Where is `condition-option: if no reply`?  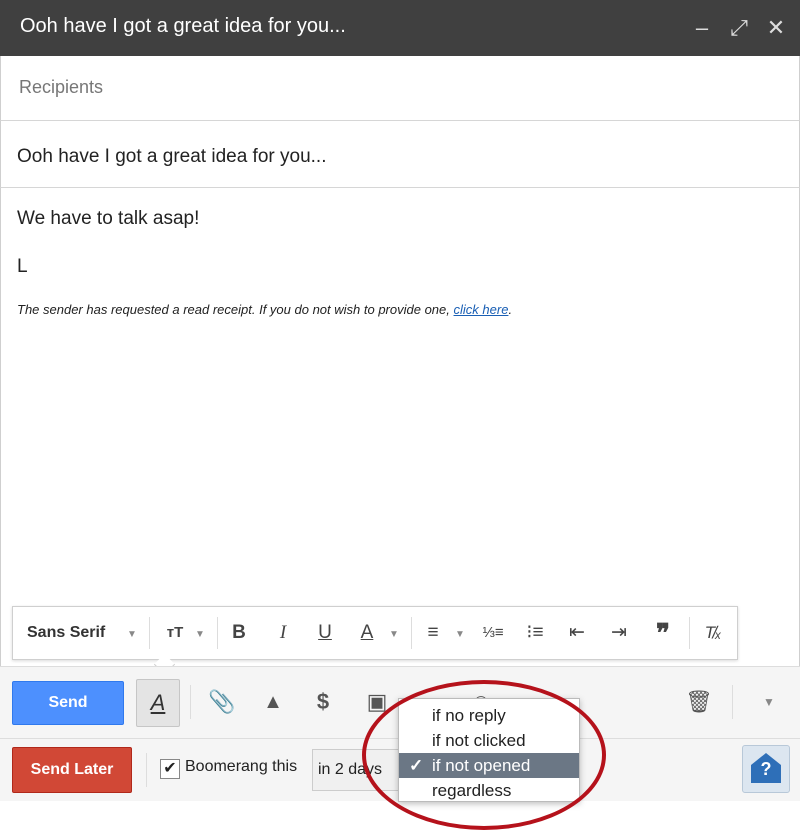 condition-option: if no reply is located at coordinates (489, 715).